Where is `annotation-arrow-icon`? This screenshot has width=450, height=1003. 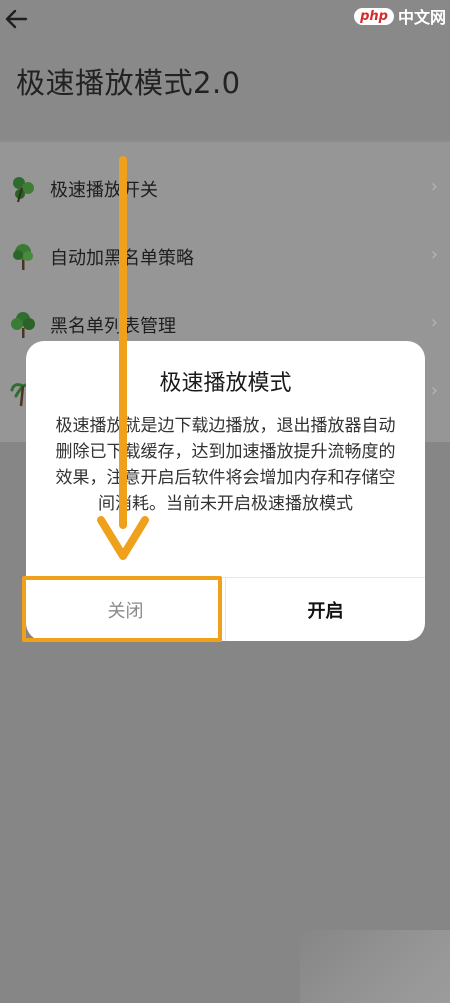
annotation-arrow-icon is located at coordinates (123, 358).